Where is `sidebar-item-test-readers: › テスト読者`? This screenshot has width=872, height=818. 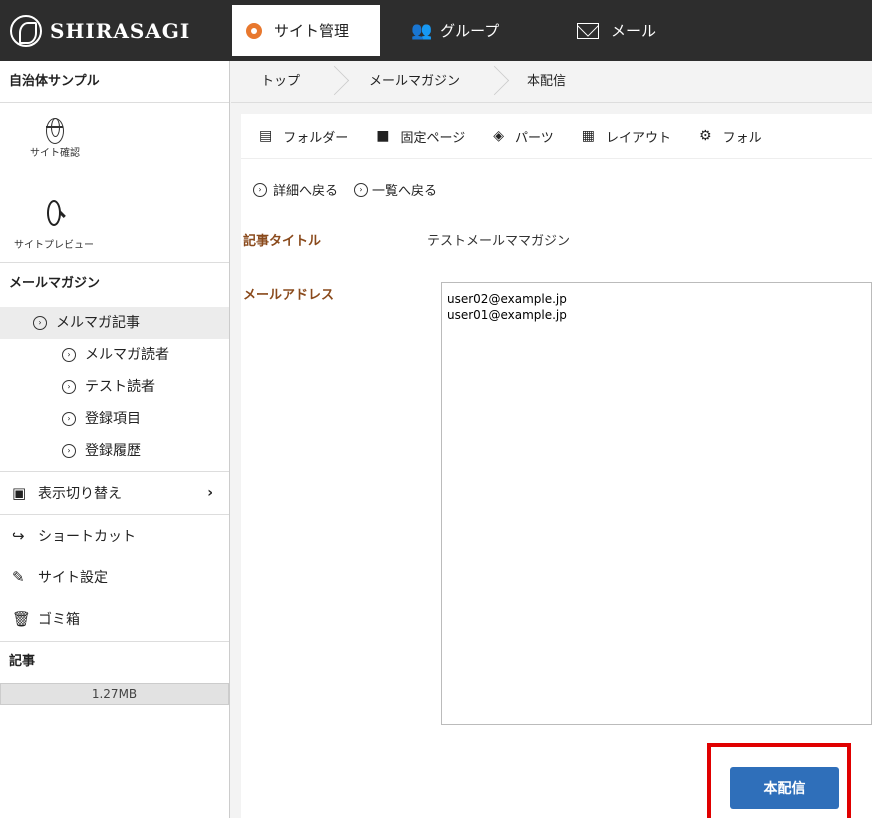 sidebar-item-test-readers: › テスト読者 is located at coordinates (114, 387).